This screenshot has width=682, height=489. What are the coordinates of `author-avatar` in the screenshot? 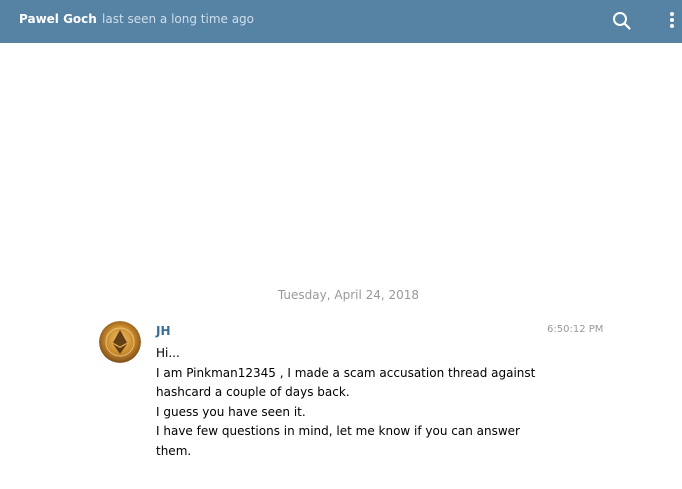 It's located at (120, 342).